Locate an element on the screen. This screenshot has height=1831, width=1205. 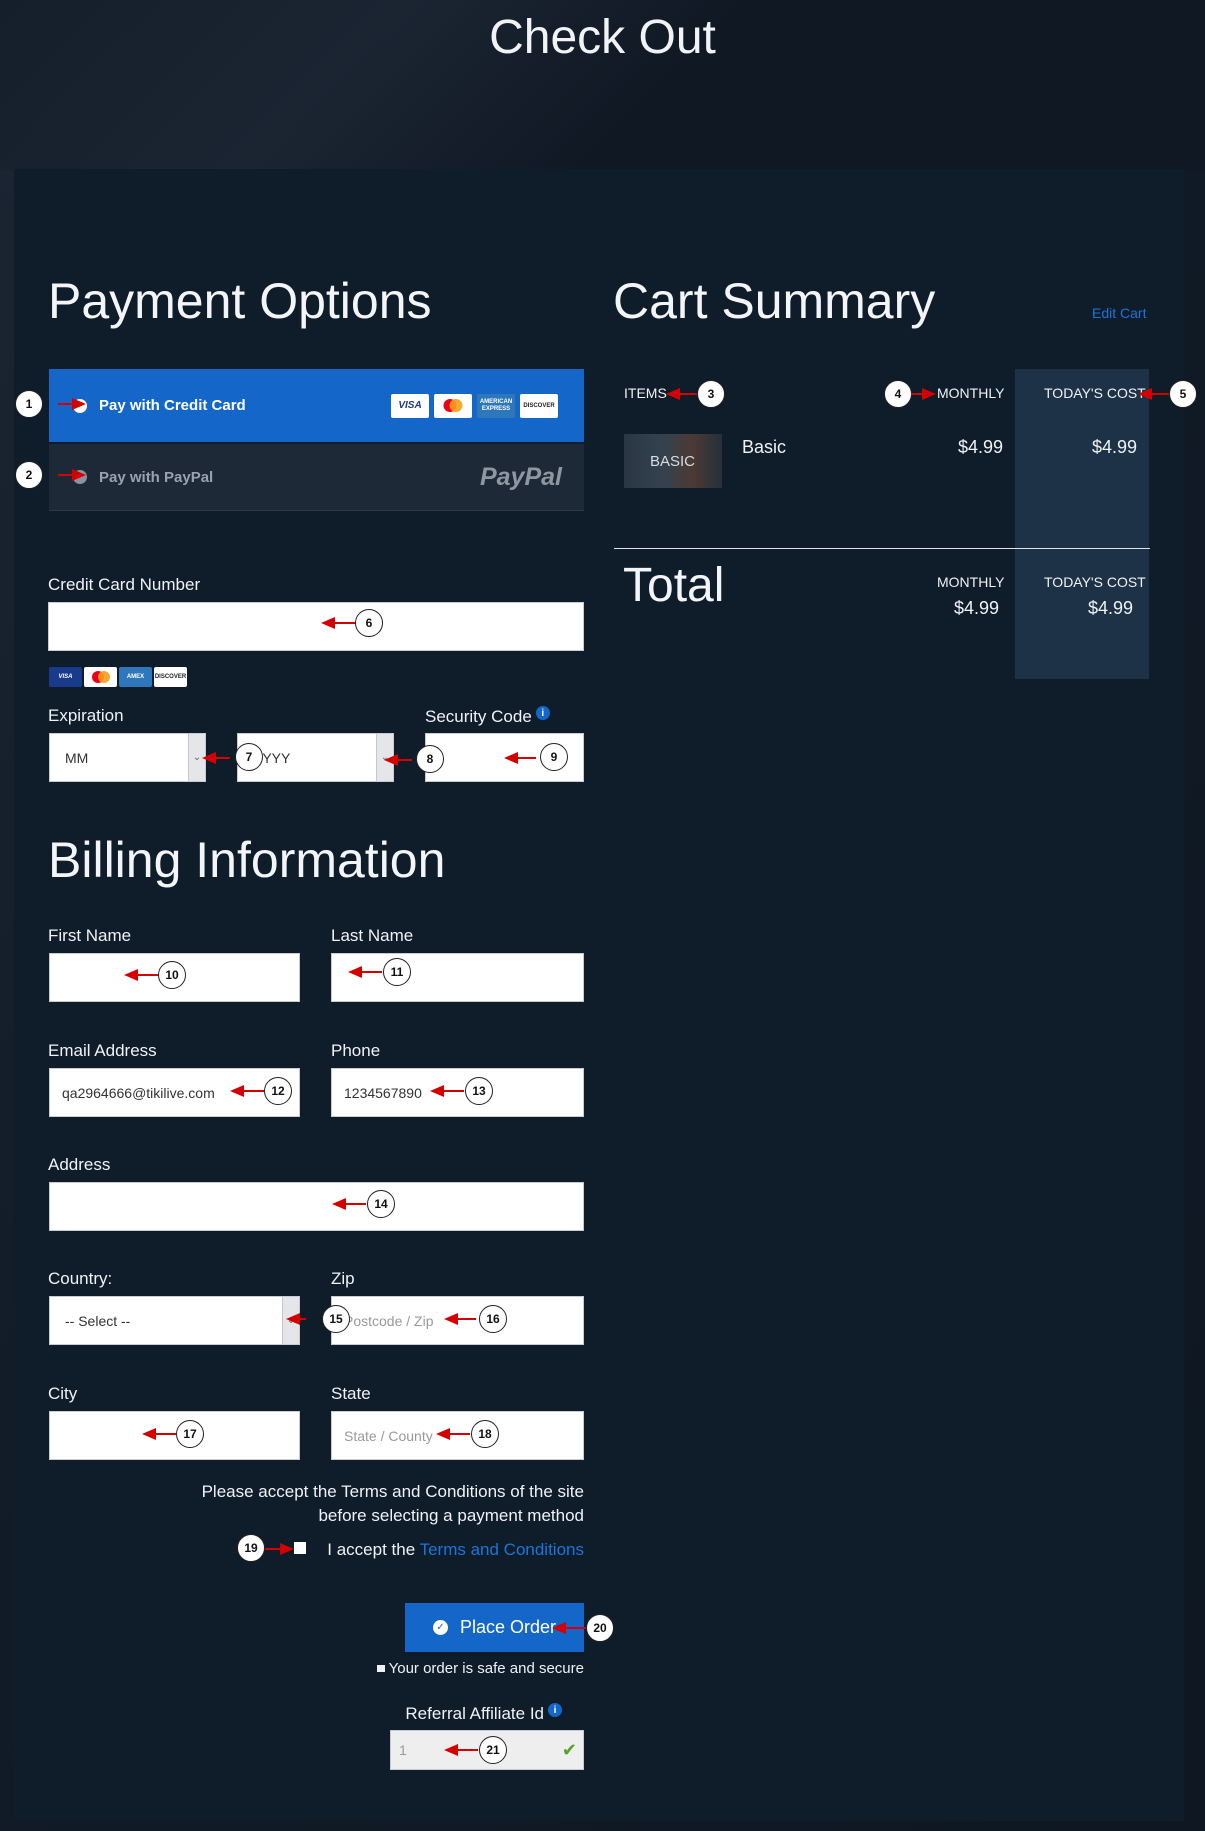
last-name-label: Last Name is located at coordinates (372, 935).